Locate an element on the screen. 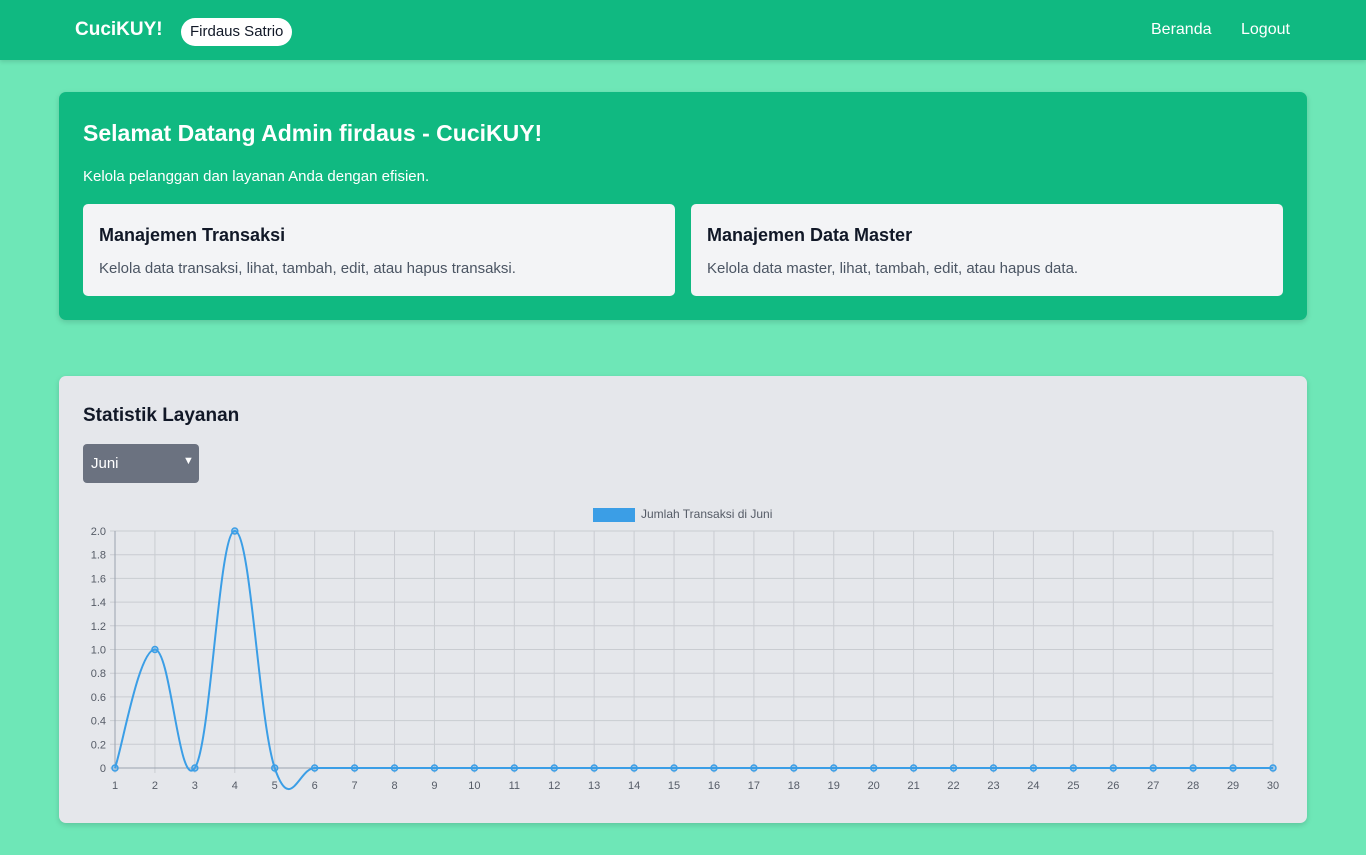  x-tick-label: 15 is located at coordinates (674, 786).